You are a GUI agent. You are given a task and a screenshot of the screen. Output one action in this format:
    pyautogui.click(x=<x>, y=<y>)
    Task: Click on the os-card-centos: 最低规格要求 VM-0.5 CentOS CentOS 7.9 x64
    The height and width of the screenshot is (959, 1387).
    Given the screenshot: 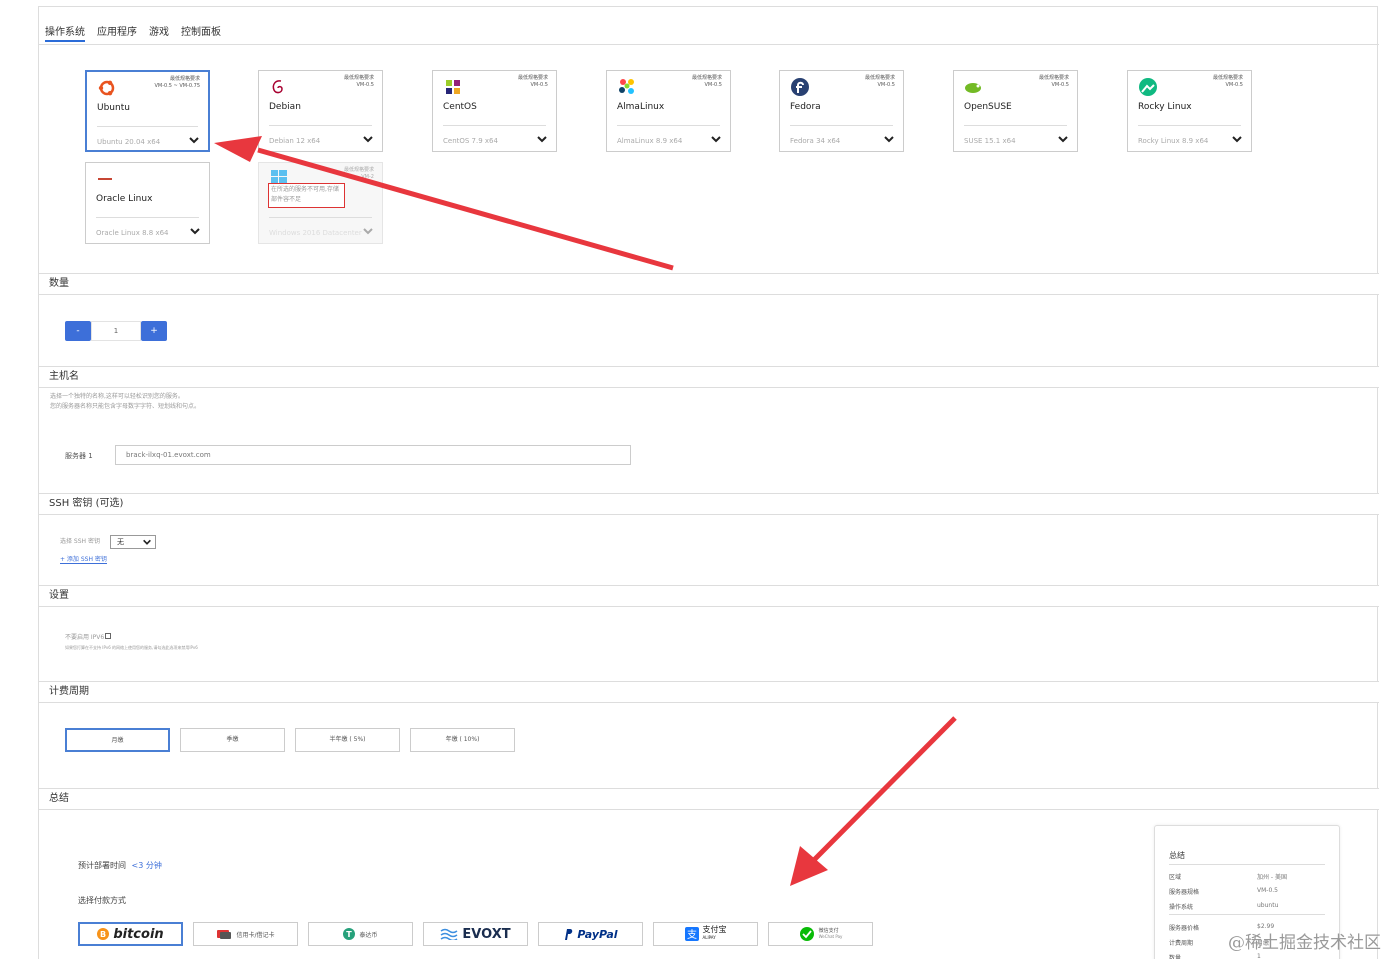 What is the action you would take?
    pyautogui.click(x=494, y=111)
    